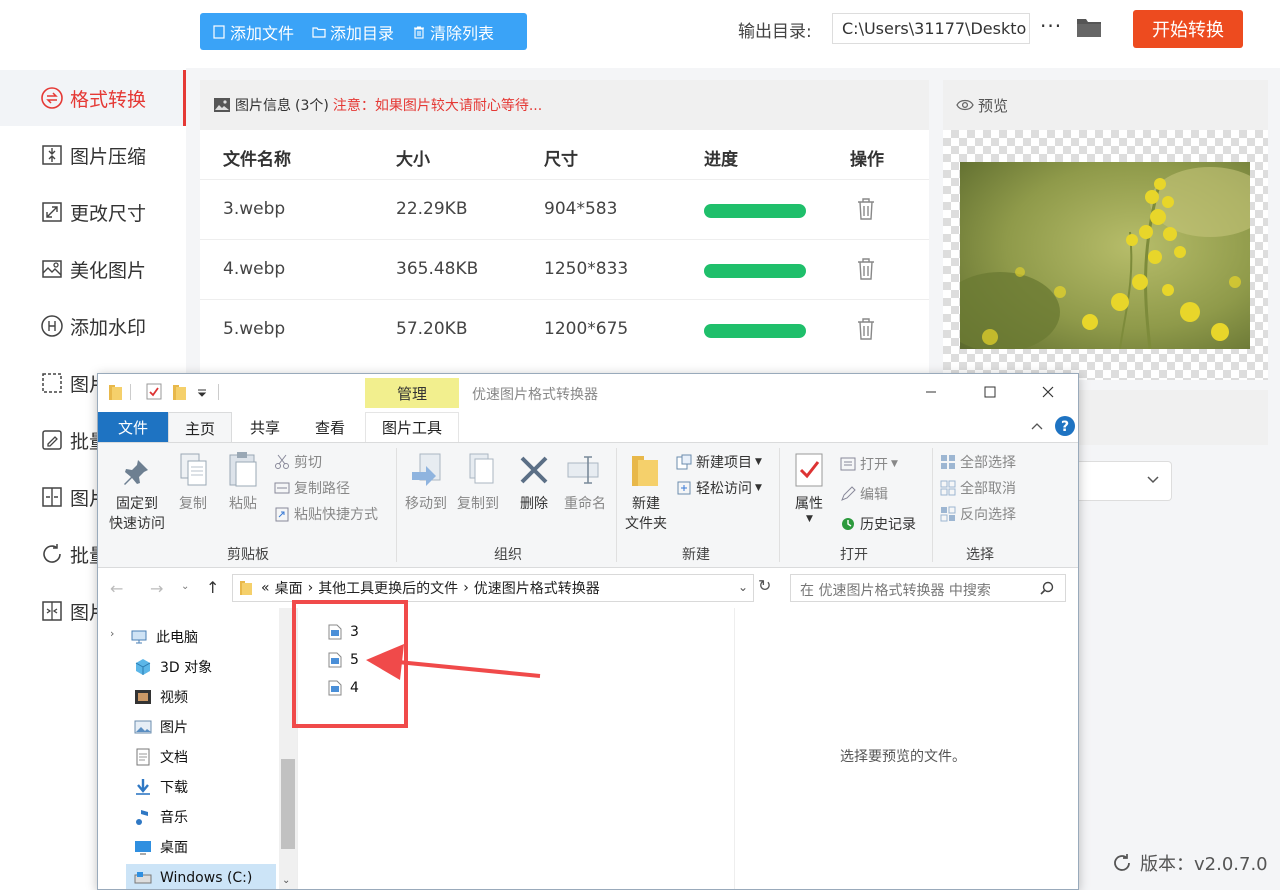  What do you see at coordinates (200, 427) in the screenshot?
I see `tab-home: 主页` at bounding box center [200, 427].